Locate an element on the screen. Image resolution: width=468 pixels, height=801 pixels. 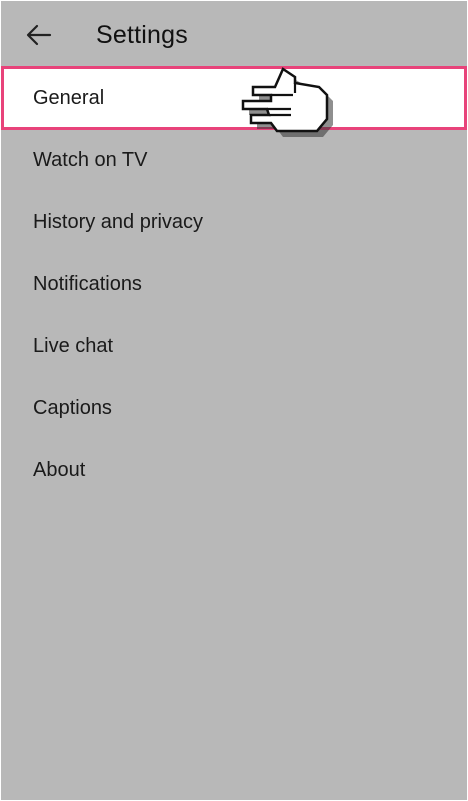
page-title: Settings is located at coordinates (142, 35).